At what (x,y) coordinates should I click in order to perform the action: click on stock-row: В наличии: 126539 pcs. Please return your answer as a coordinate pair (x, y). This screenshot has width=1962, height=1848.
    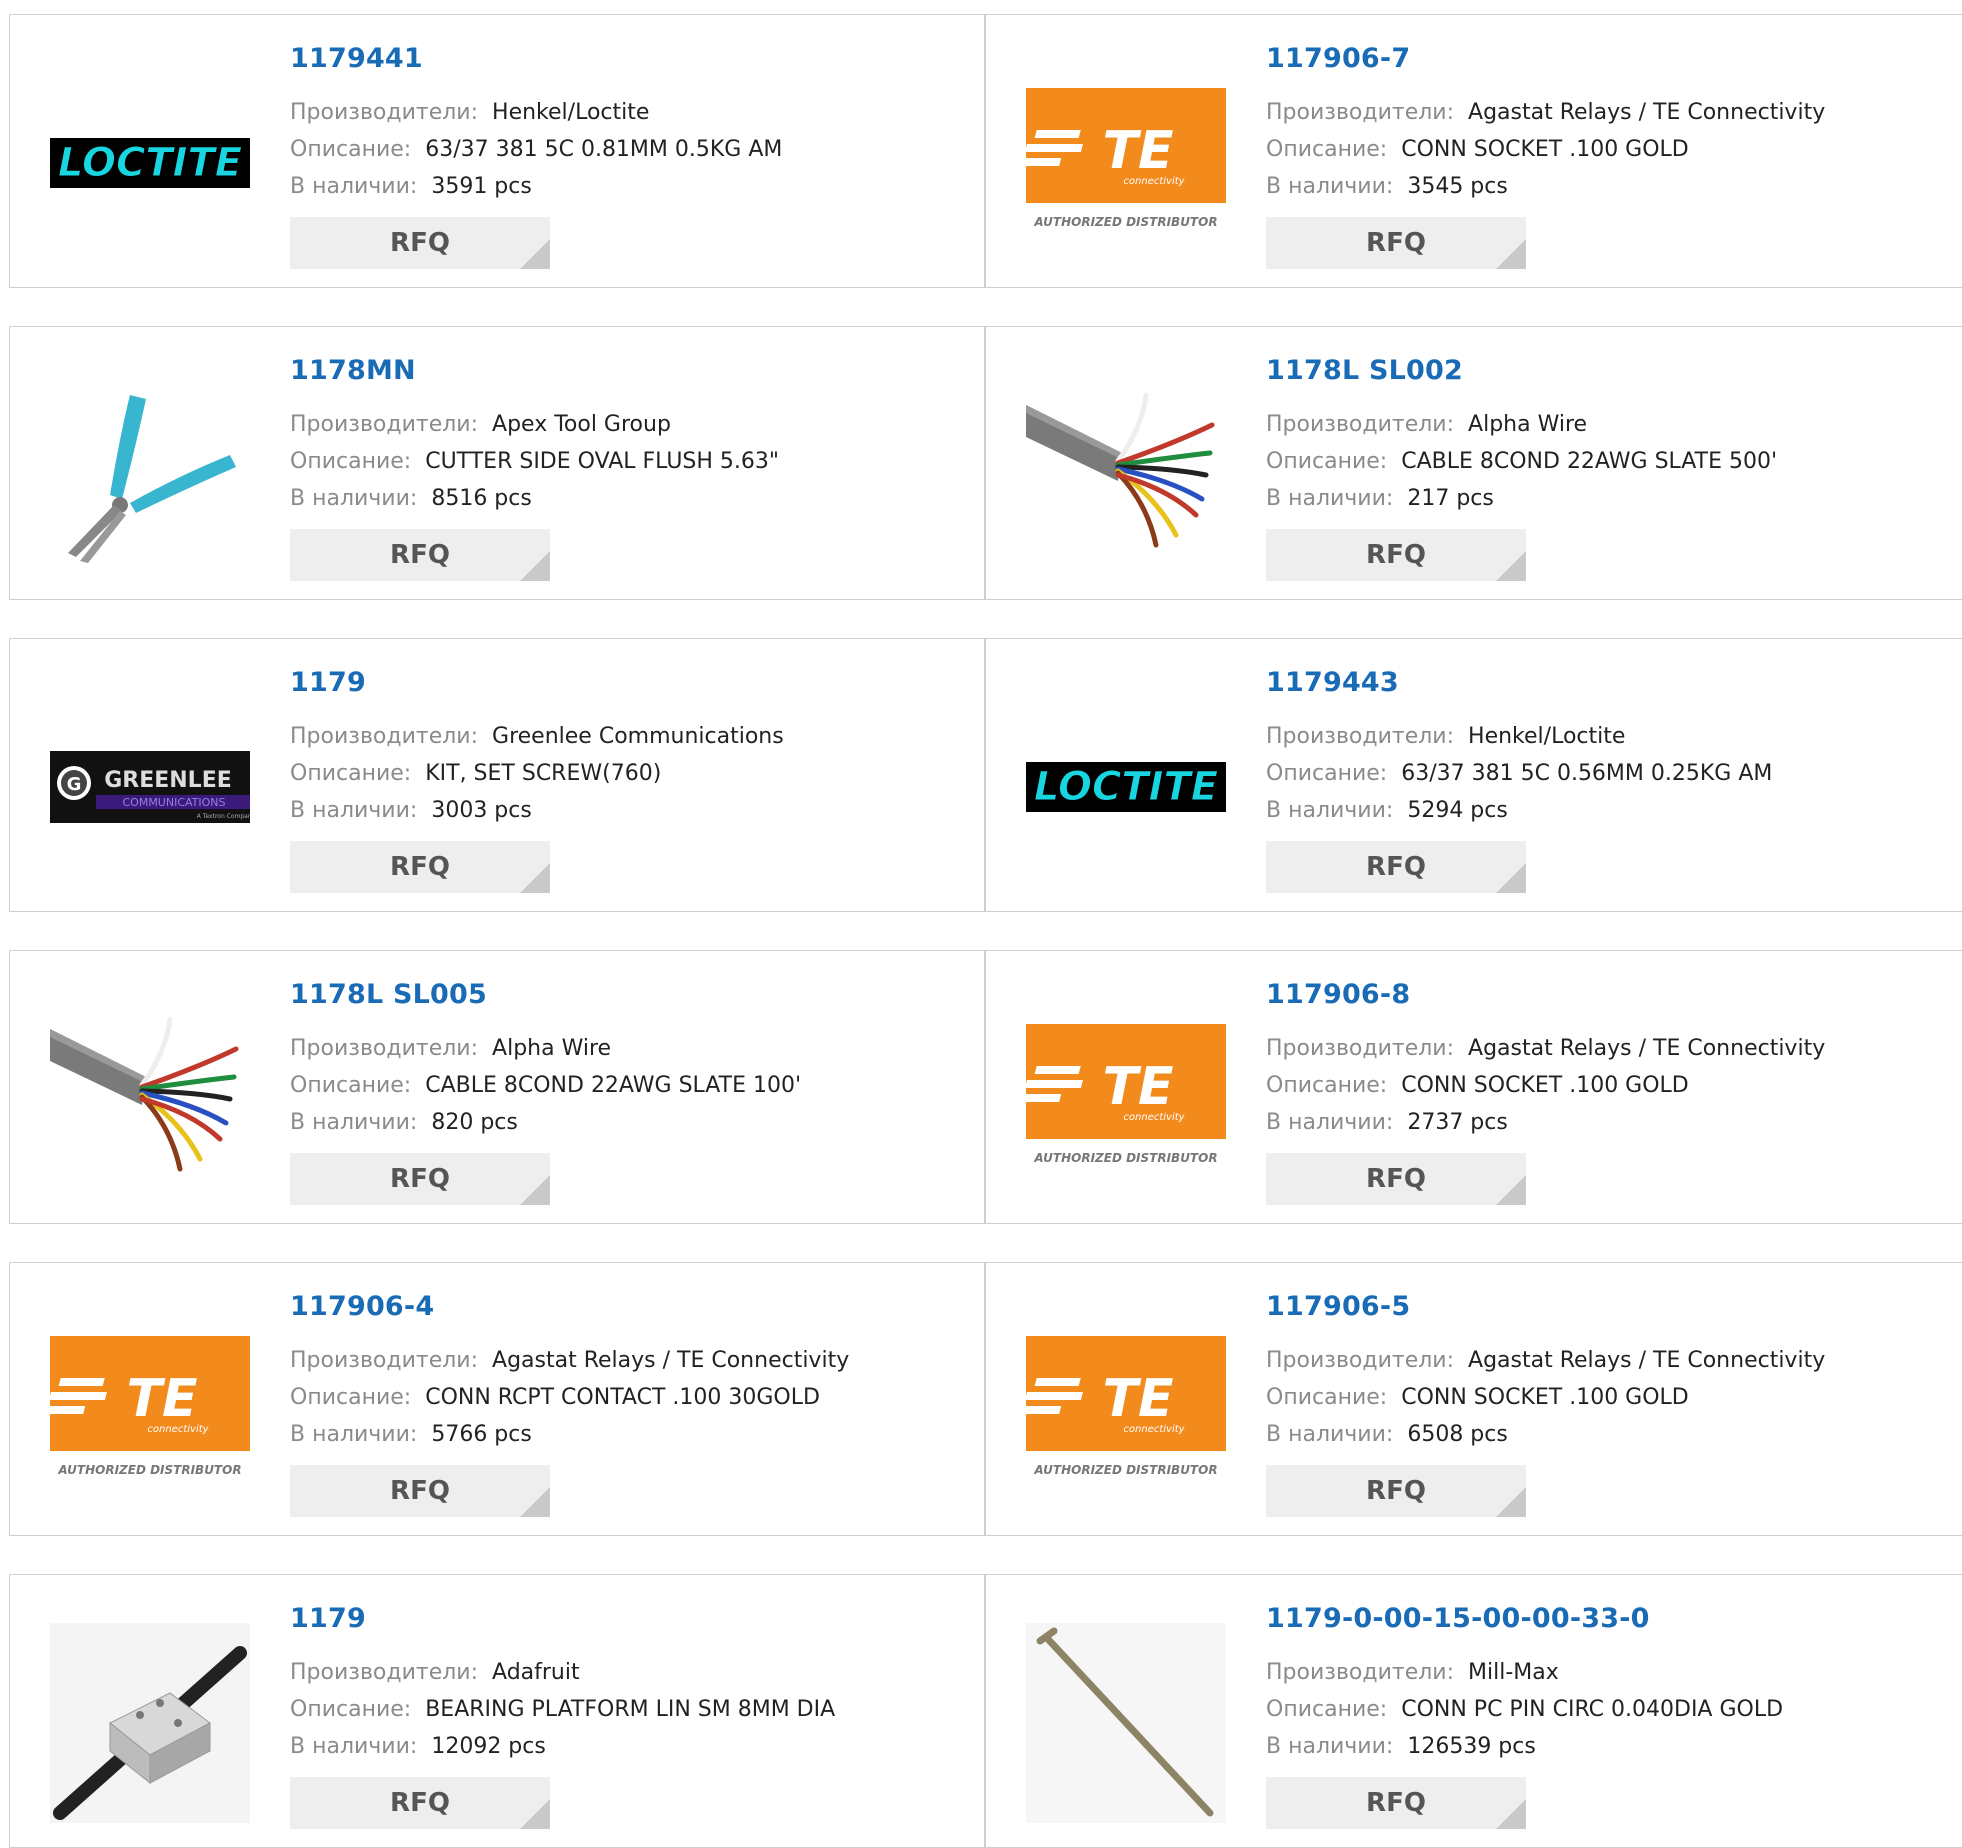
    Looking at the image, I should click on (1401, 1746).